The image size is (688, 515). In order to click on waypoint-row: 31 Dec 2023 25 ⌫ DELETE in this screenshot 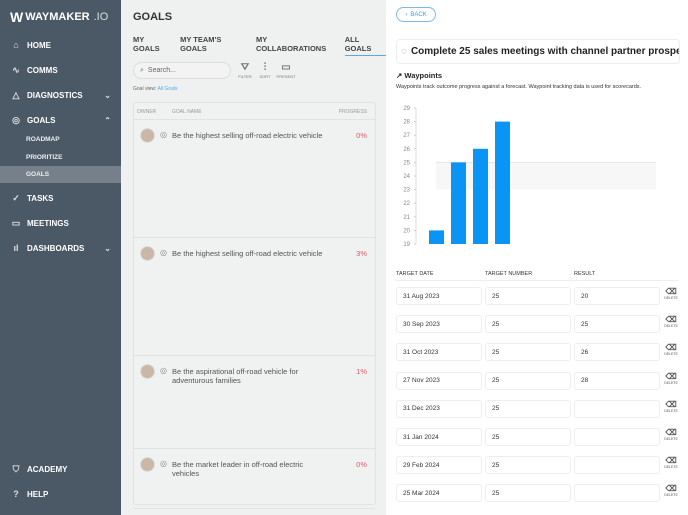, I will do `click(537, 412)`.